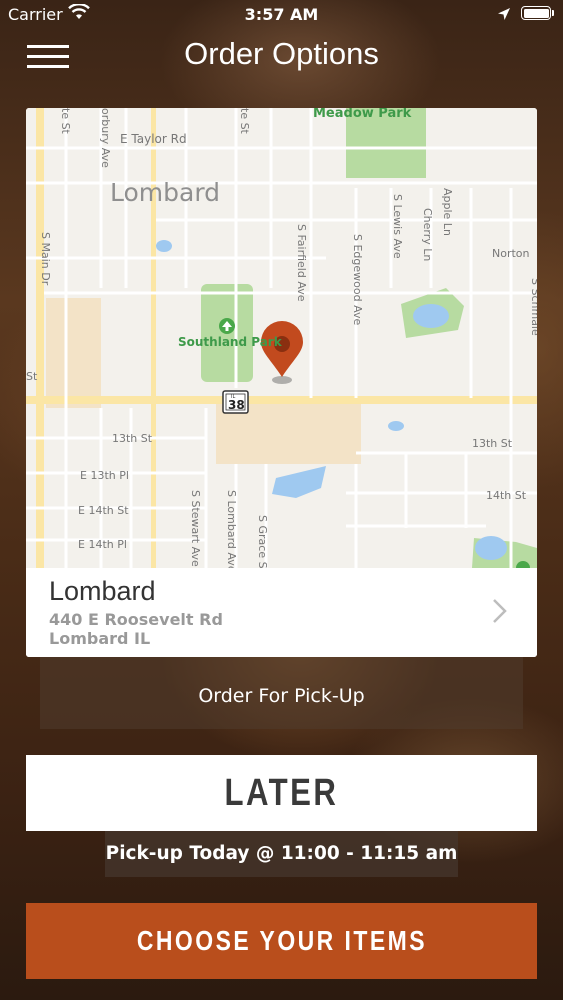  I want to click on battery-icon, so click(536, 13).